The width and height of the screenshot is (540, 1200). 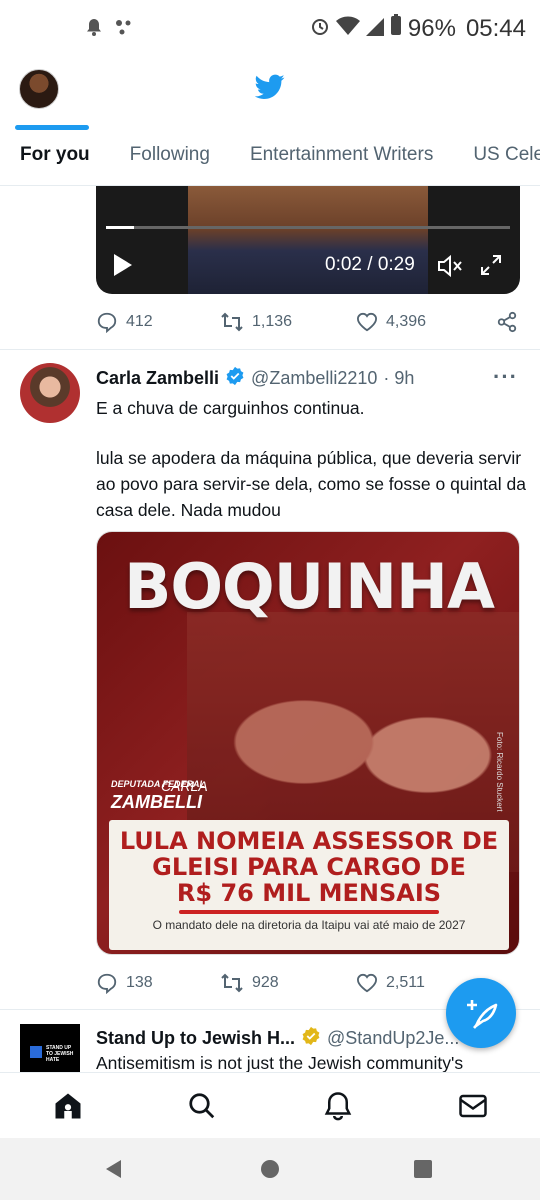 What do you see at coordinates (270, 1105) in the screenshot?
I see `bottom-navigation` at bounding box center [270, 1105].